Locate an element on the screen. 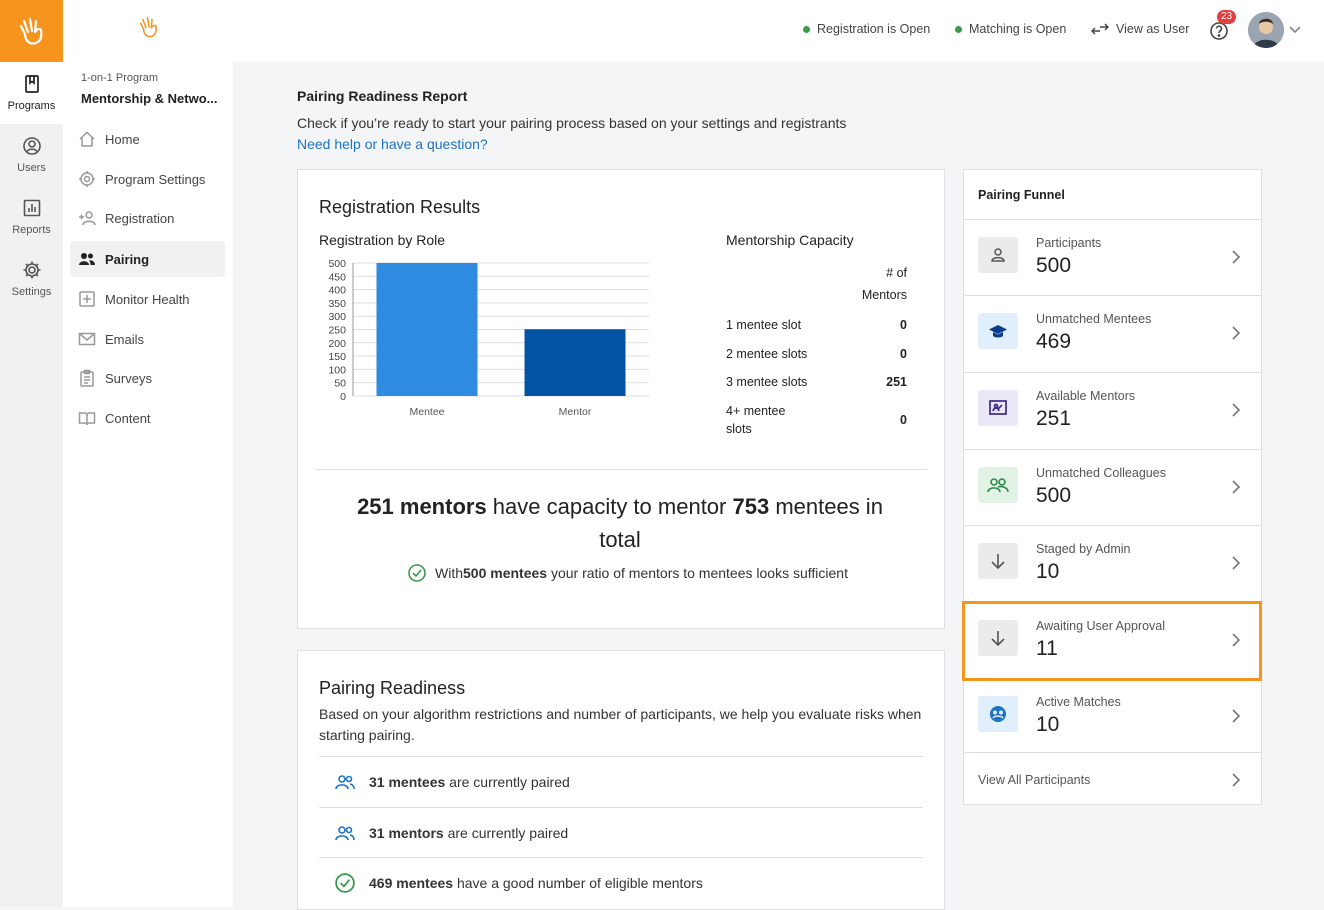 The width and height of the screenshot is (1324, 910). funnel-row-staged-by-admin: Staged by Admin 10 is located at coordinates (1112, 563).